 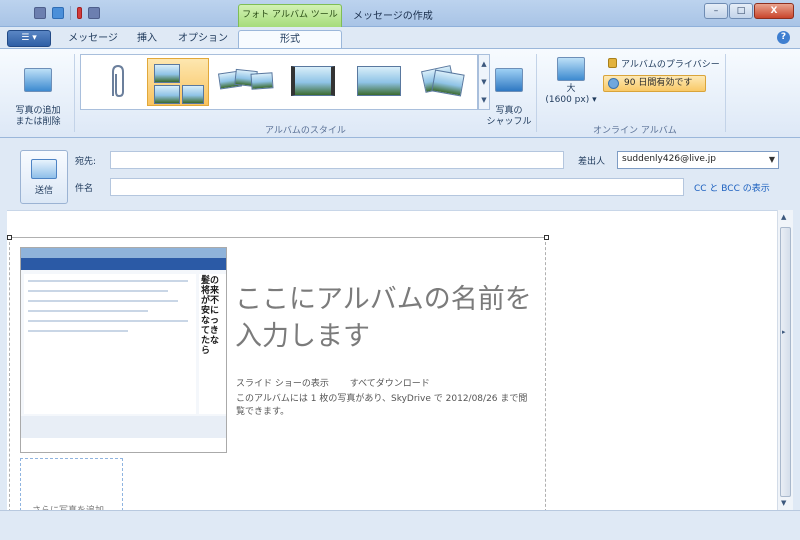 I want to click on from-label: 差出人, so click(x=592, y=162).